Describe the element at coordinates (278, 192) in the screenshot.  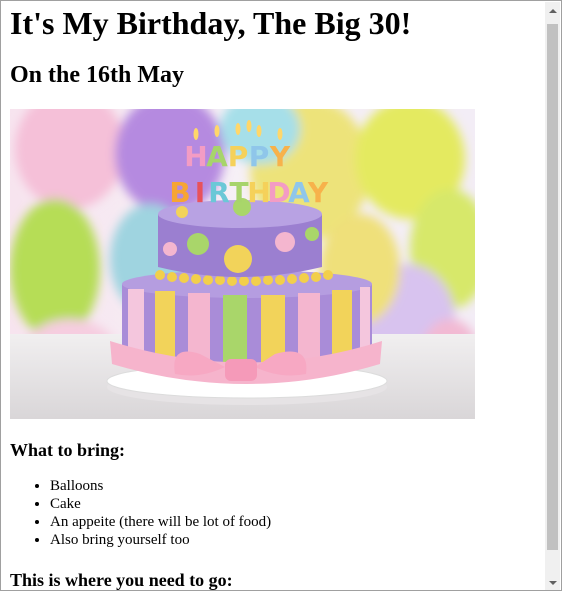
I see `candle-letter: D` at that location.